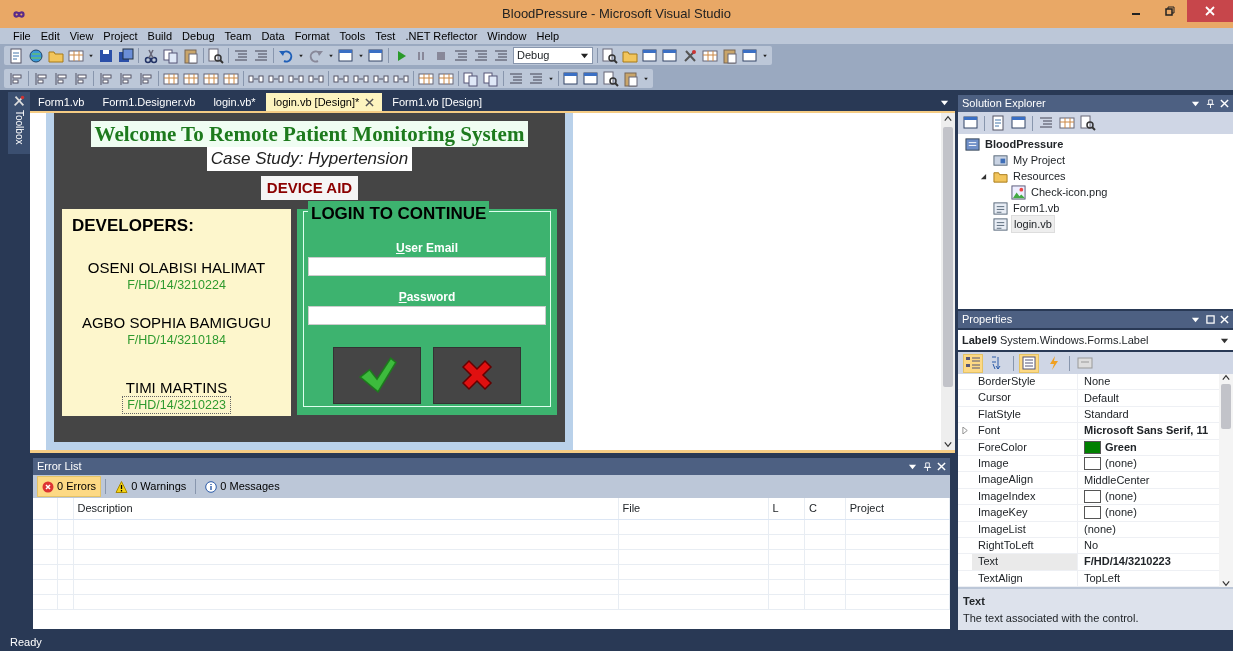  What do you see at coordinates (1170, 11) in the screenshot?
I see `restore-icon` at bounding box center [1170, 11].